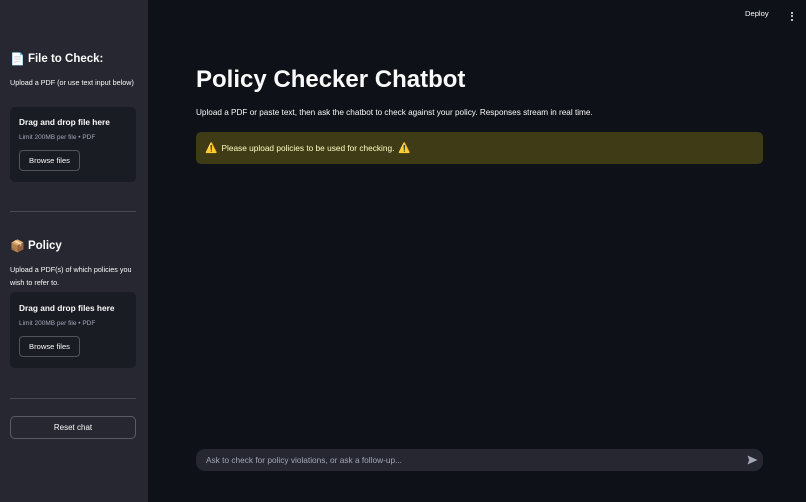  What do you see at coordinates (73, 427) in the screenshot?
I see `reset-chat-button: Reset chat` at bounding box center [73, 427].